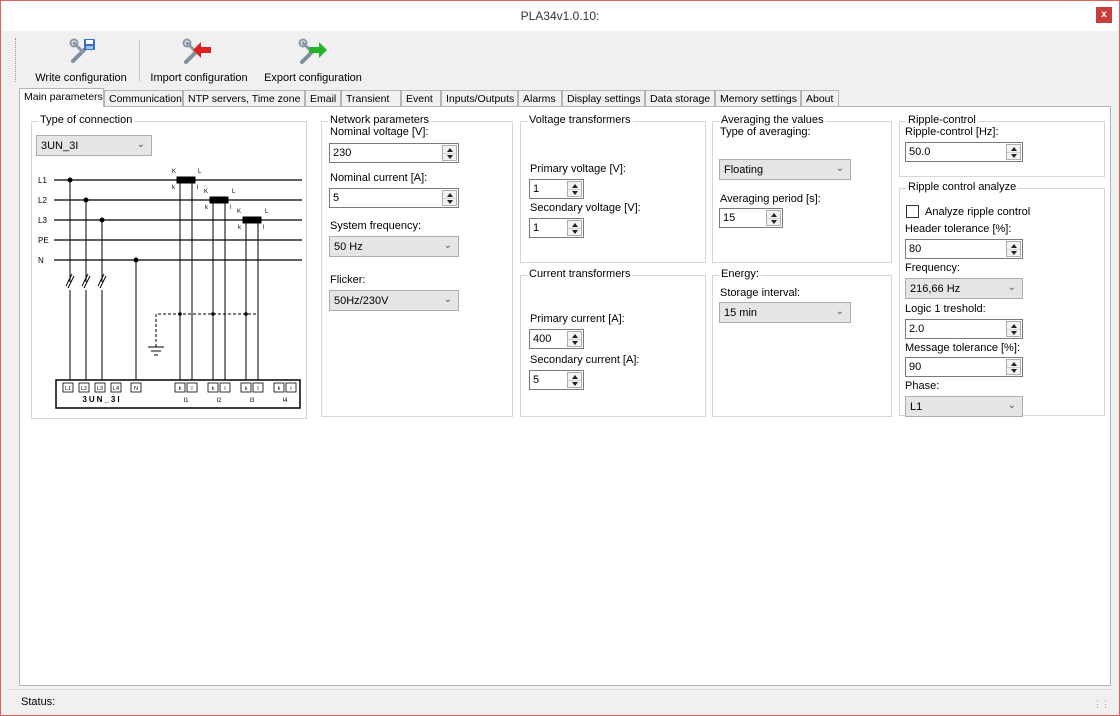  What do you see at coordinates (964, 329) in the screenshot?
I see `logic1-threshold-input: 2.0` at bounding box center [964, 329].